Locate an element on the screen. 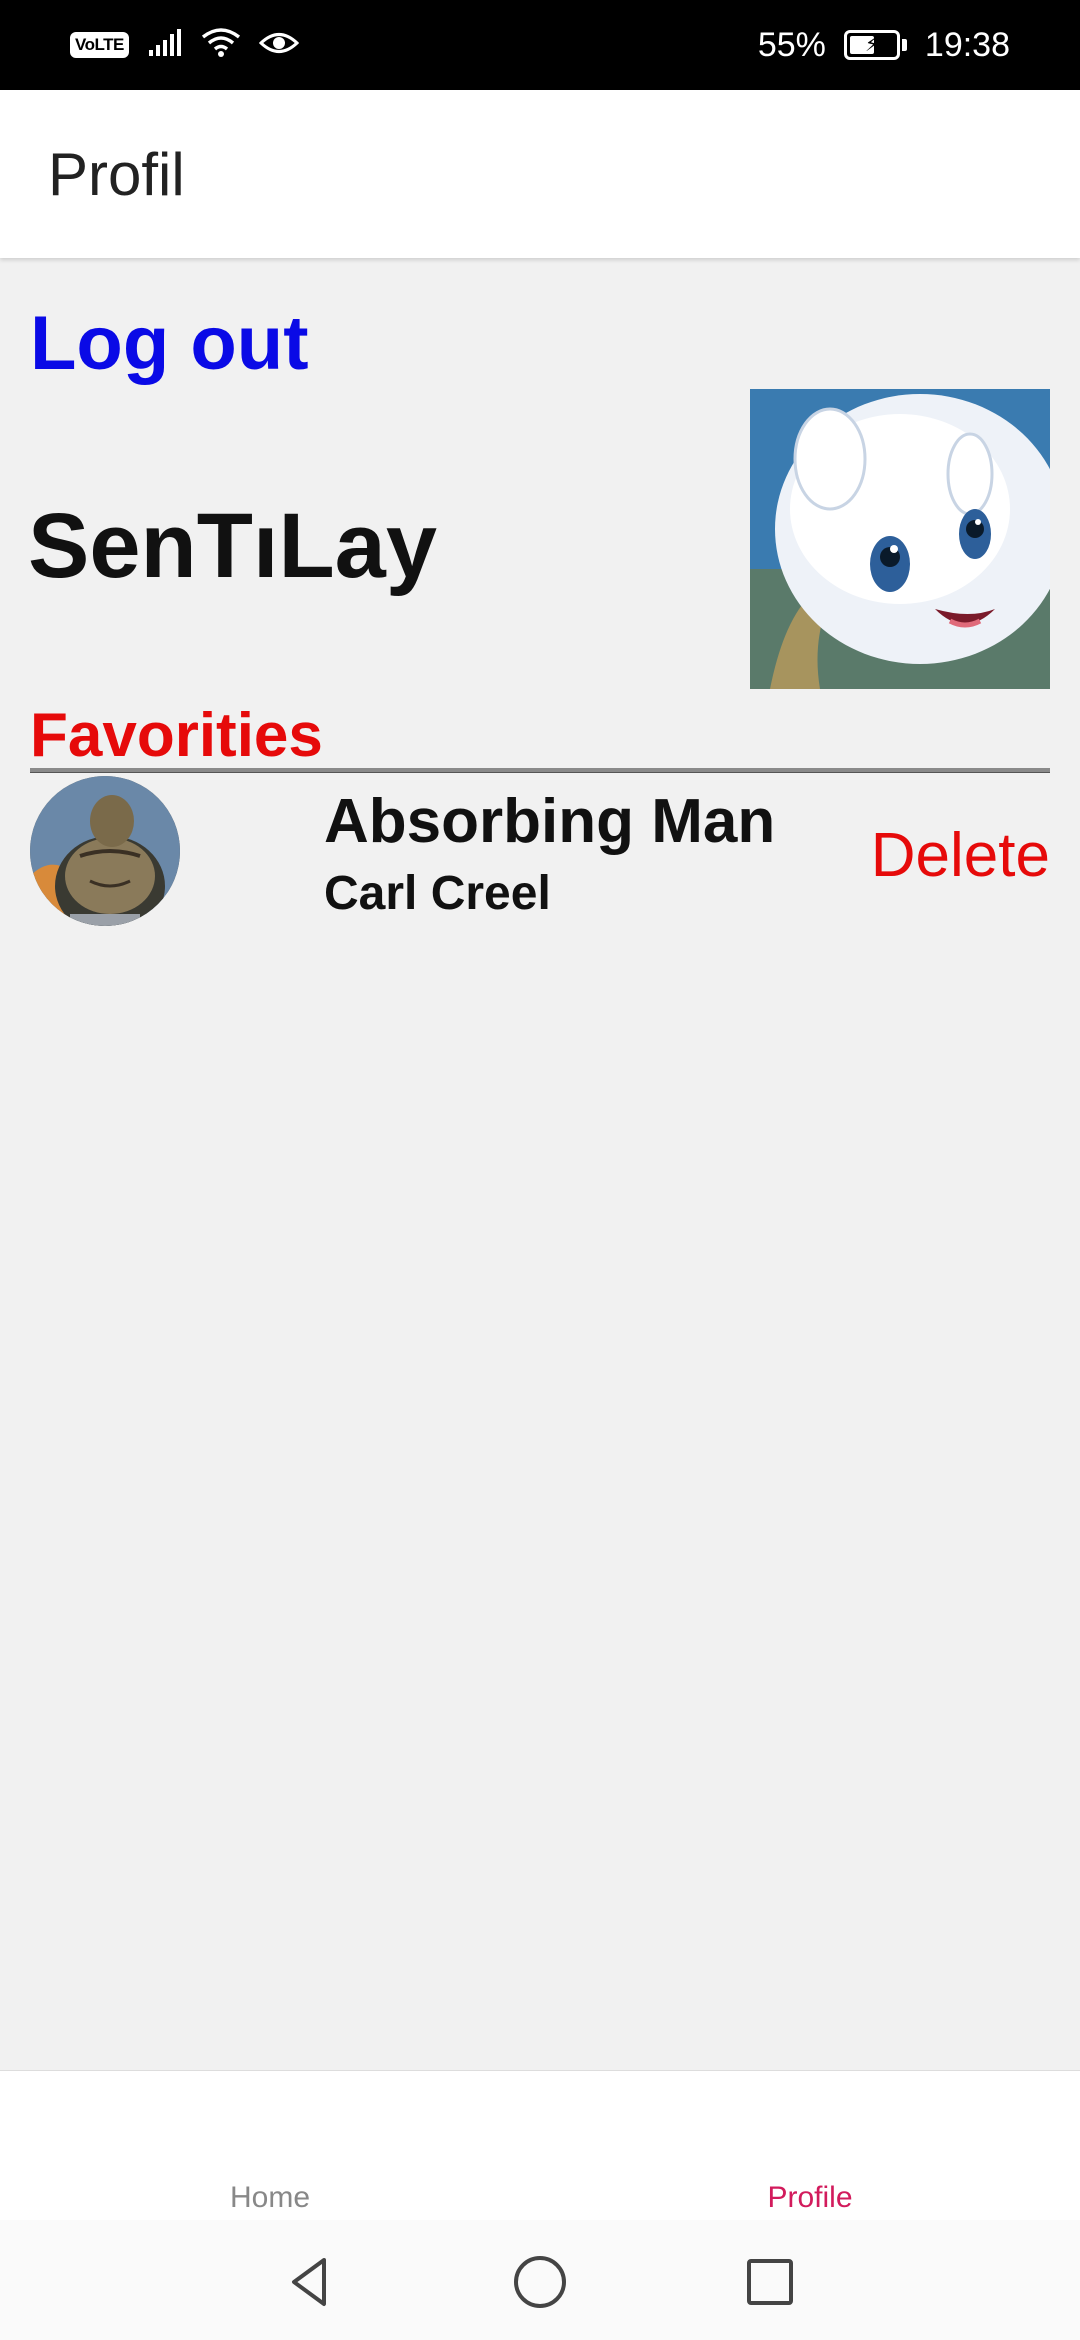 The height and width of the screenshot is (2340, 1080). page-title: Profil is located at coordinates (116, 174).